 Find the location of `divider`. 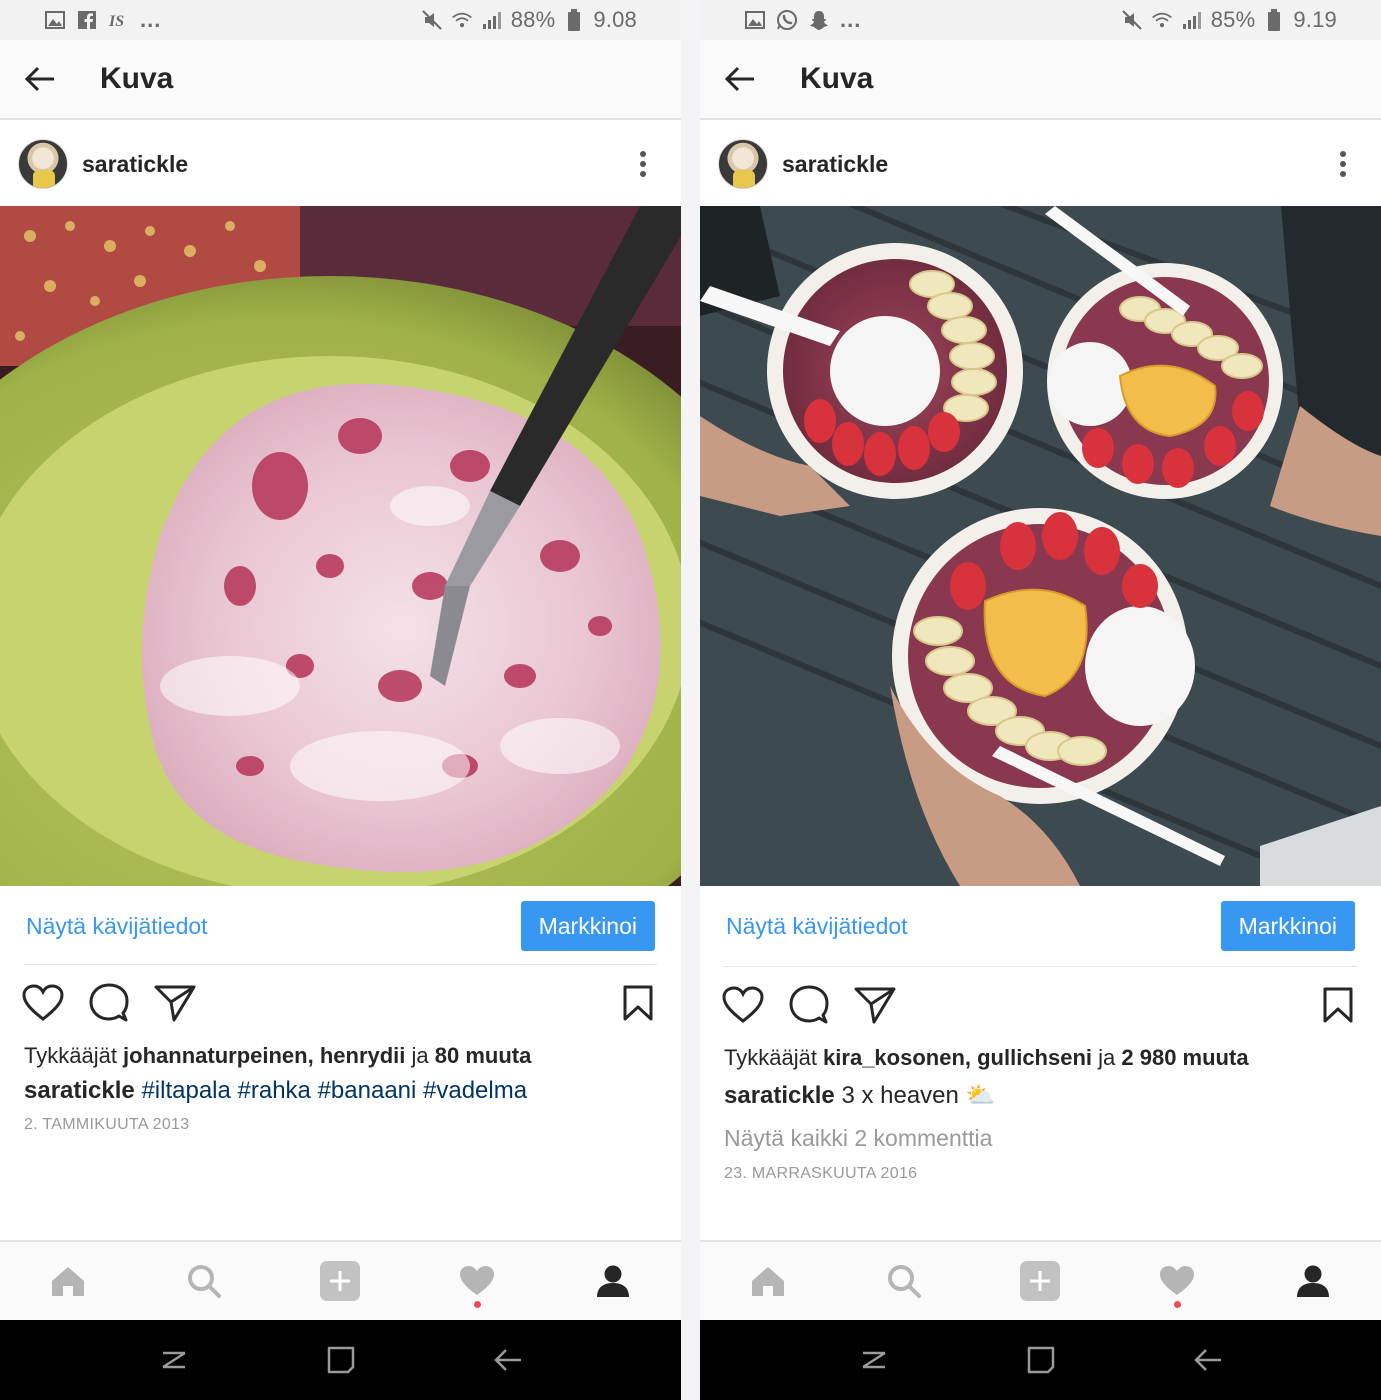

divider is located at coordinates (340, 964).